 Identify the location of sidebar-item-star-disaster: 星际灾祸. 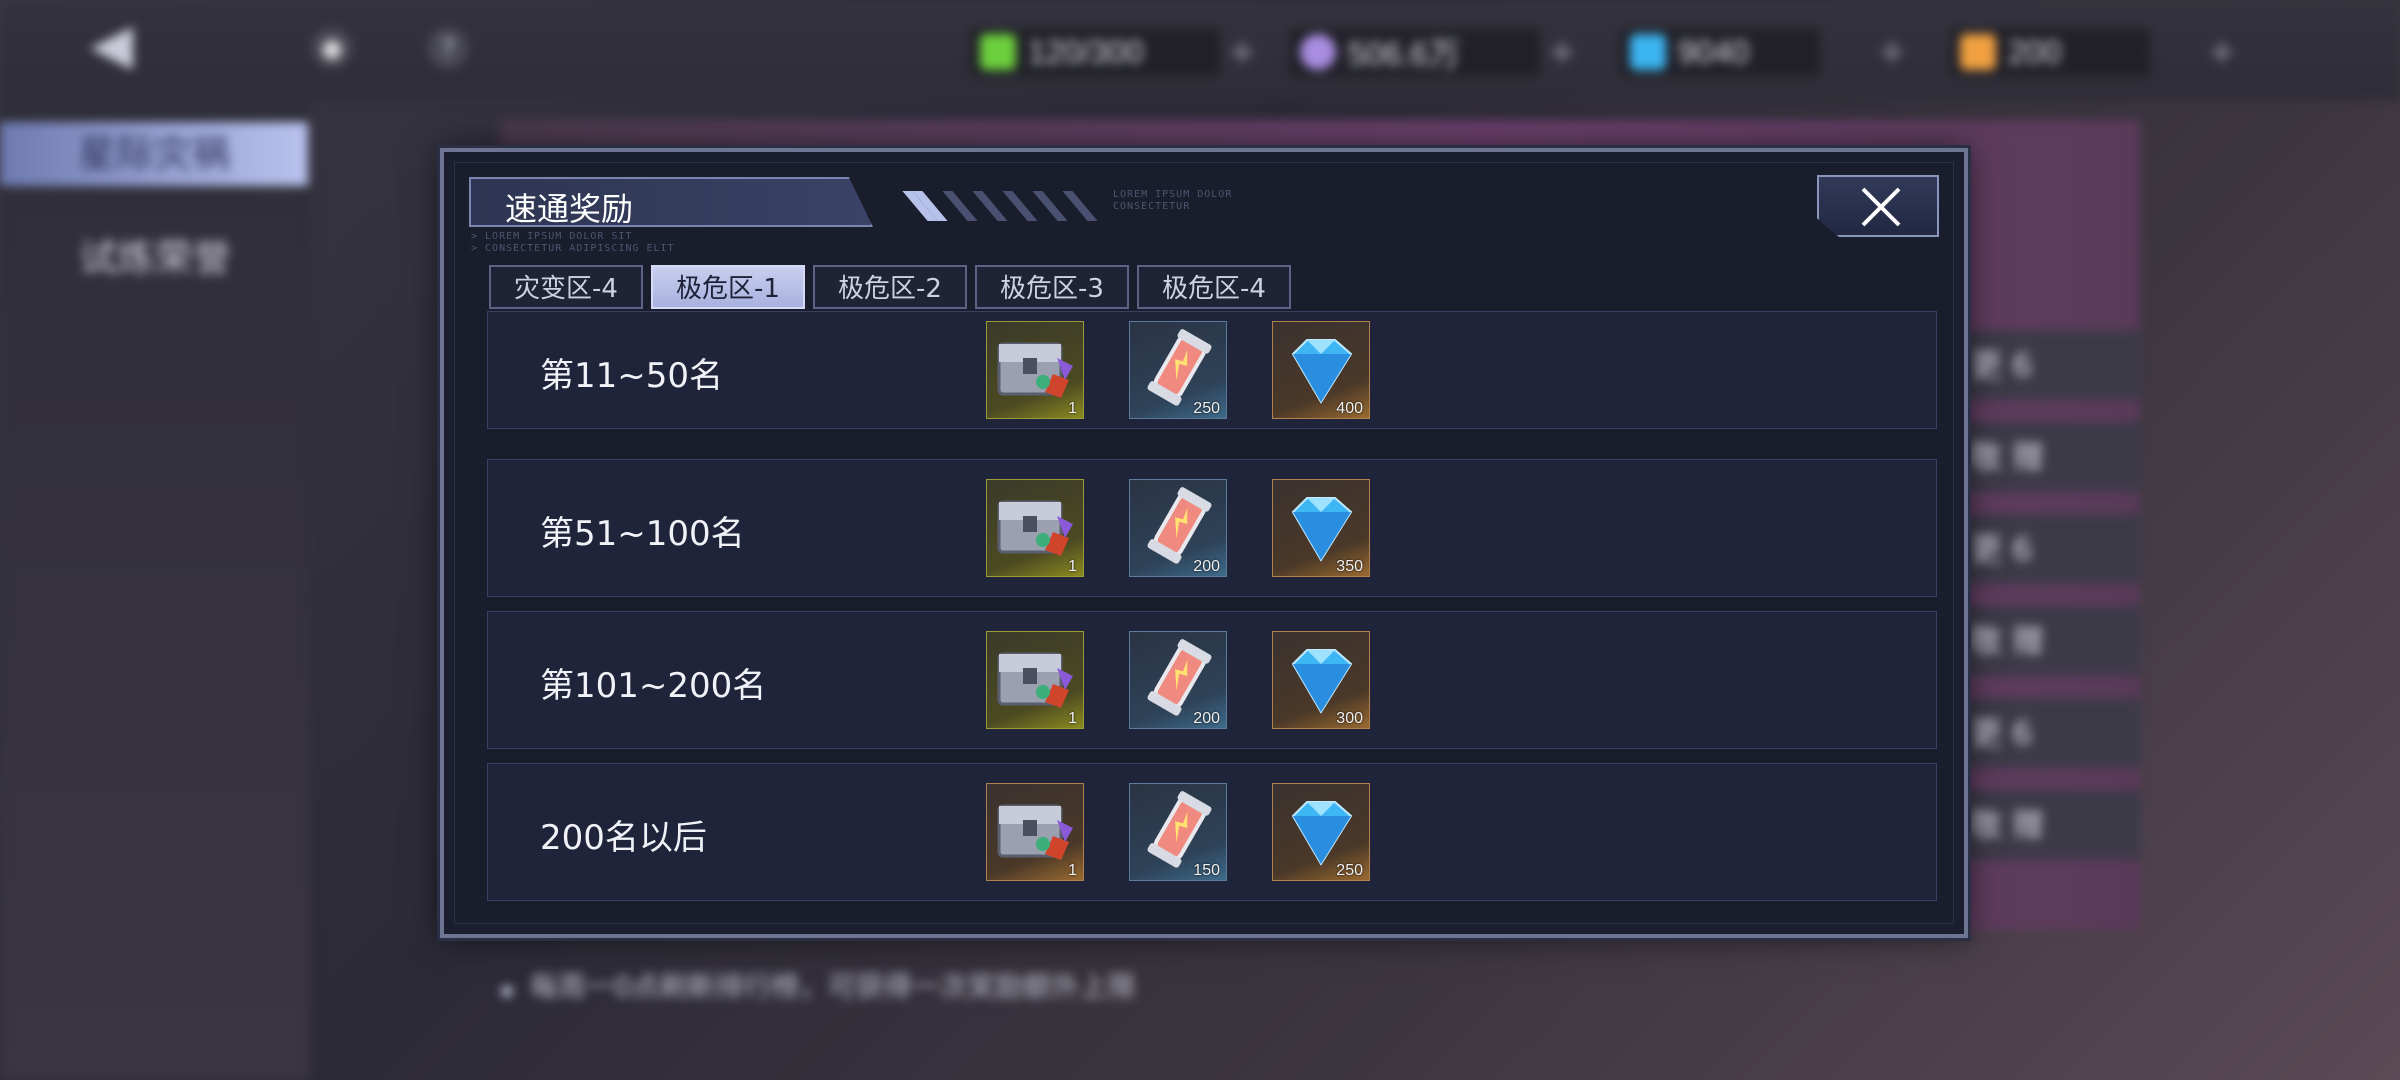
(154, 154).